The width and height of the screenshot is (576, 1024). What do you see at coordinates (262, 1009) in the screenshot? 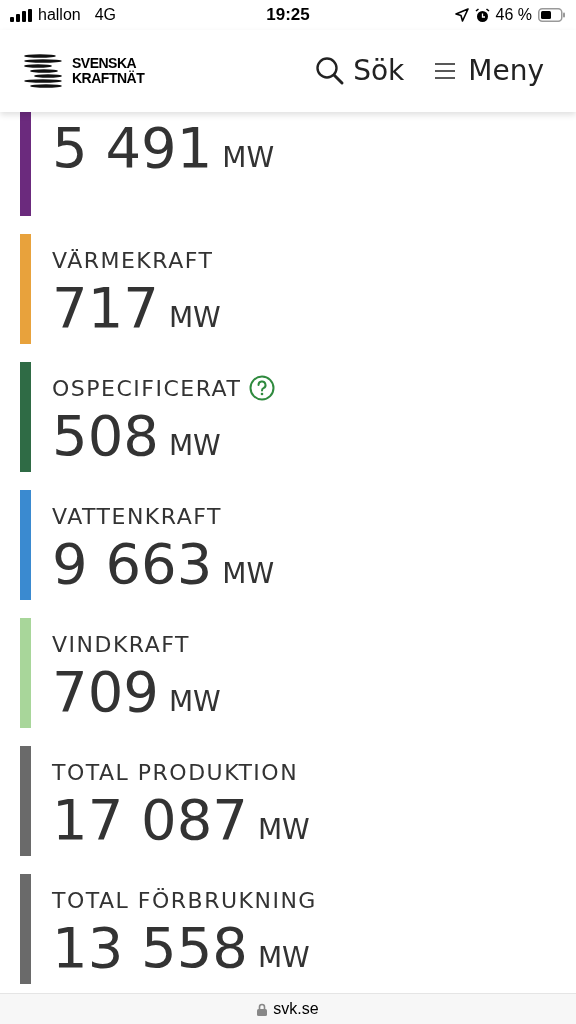
I see `lock-icon` at bounding box center [262, 1009].